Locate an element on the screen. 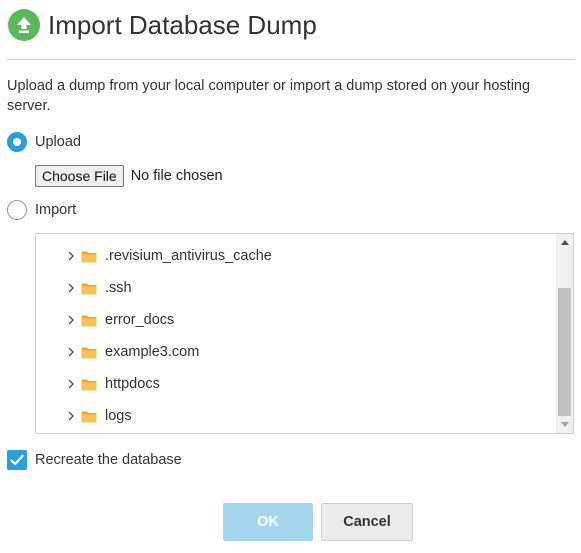 This screenshot has height=553, width=581. choose-file-button: Choose File is located at coordinates (79, 176).